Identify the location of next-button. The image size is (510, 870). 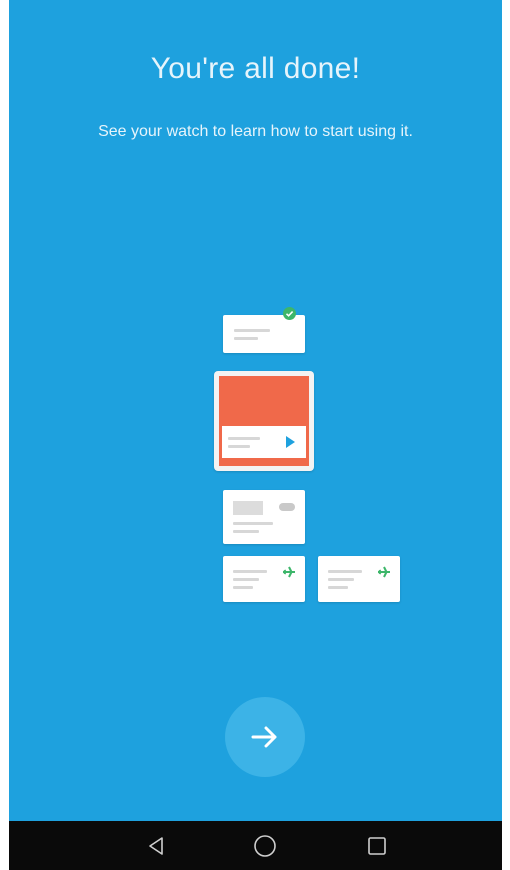
(265, 737).